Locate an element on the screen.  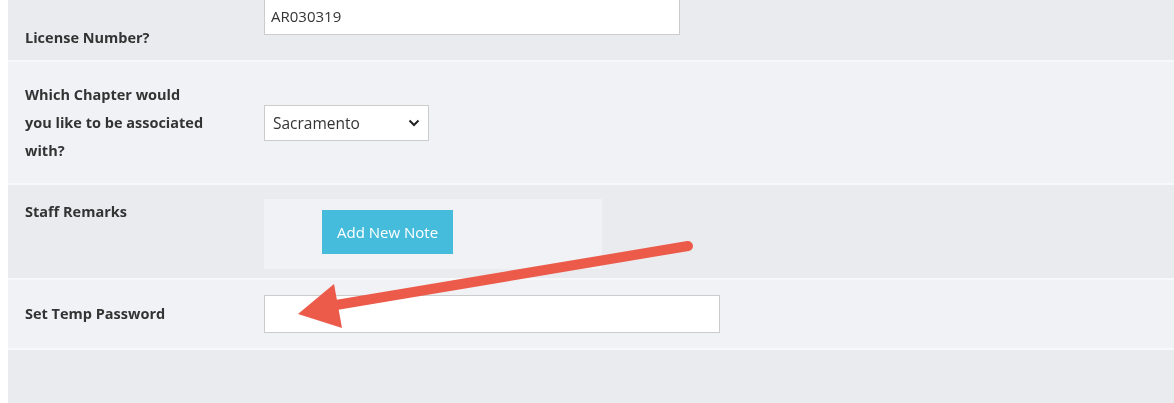
field-label: Set Temp Password is located at coordinates (96, 314).